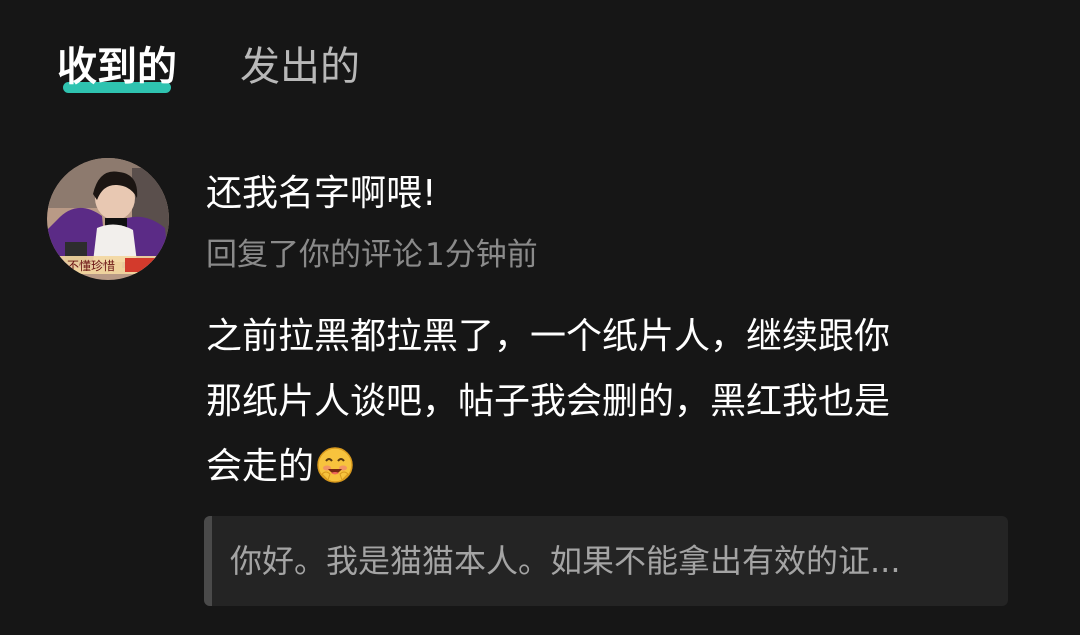 This screenshot has height=635, width=1080. I want to click on action-text: 回复了你的评论, so click(314, 255).